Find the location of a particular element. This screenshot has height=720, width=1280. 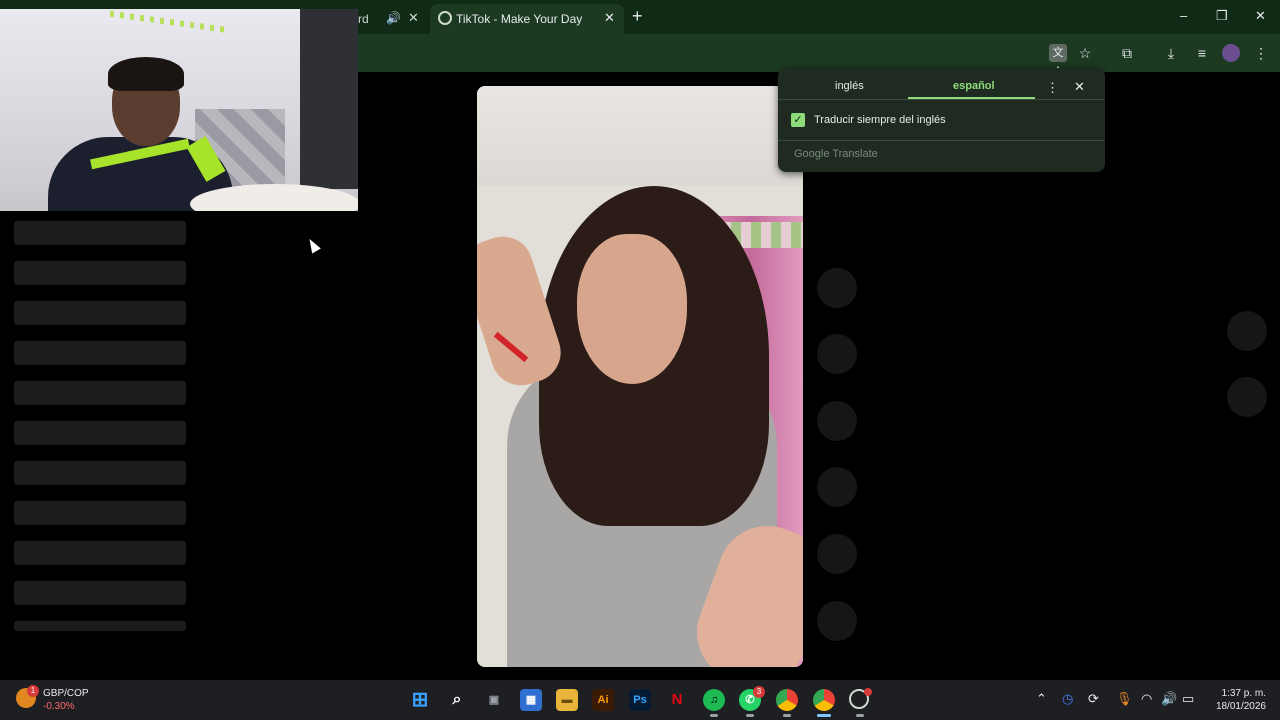

webcam-overlay is located at coordinates (179, 110).